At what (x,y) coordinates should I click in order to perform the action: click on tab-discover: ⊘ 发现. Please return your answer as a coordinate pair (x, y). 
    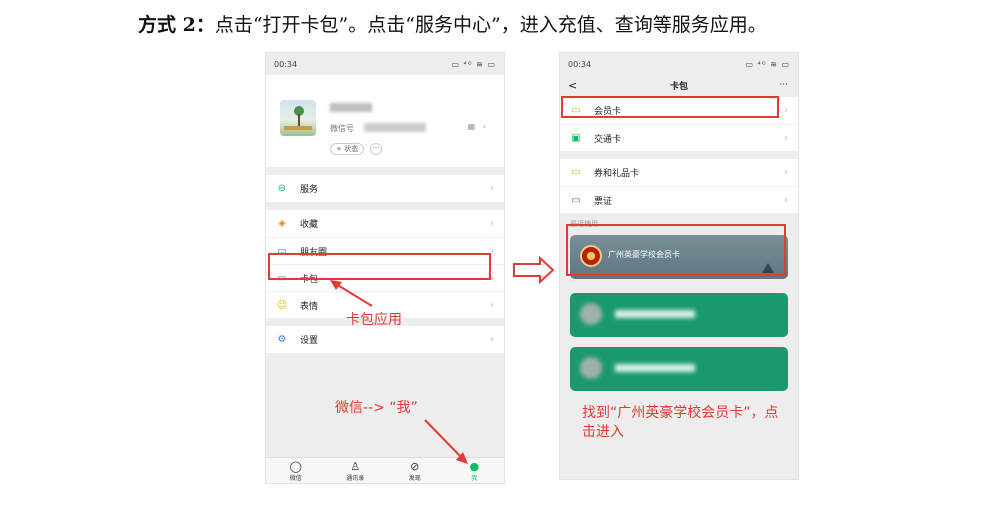
    Looking at the image, I should click on (415, 470).